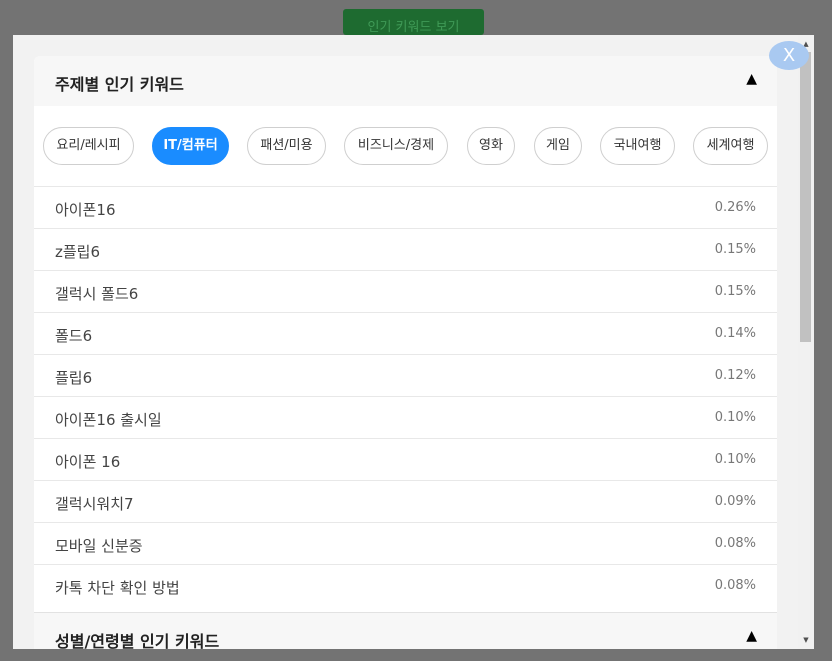 This screenshot has height=661, width=832. What do you see at coordinates (286, 146) in the screenshot?
I see `category-fashion: 패션/미용` at bounding box center [286, 146].